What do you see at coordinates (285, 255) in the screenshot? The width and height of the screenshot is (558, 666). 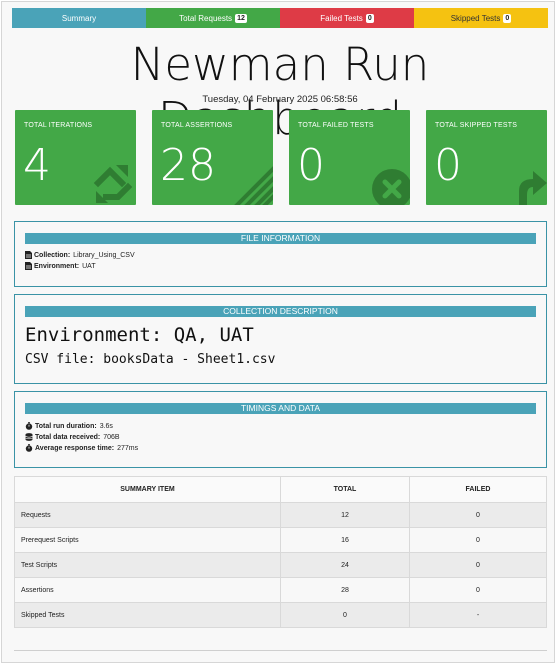 I see `collection-info: Collection: Library_Using_CSV` at bounding box center [285, 255].